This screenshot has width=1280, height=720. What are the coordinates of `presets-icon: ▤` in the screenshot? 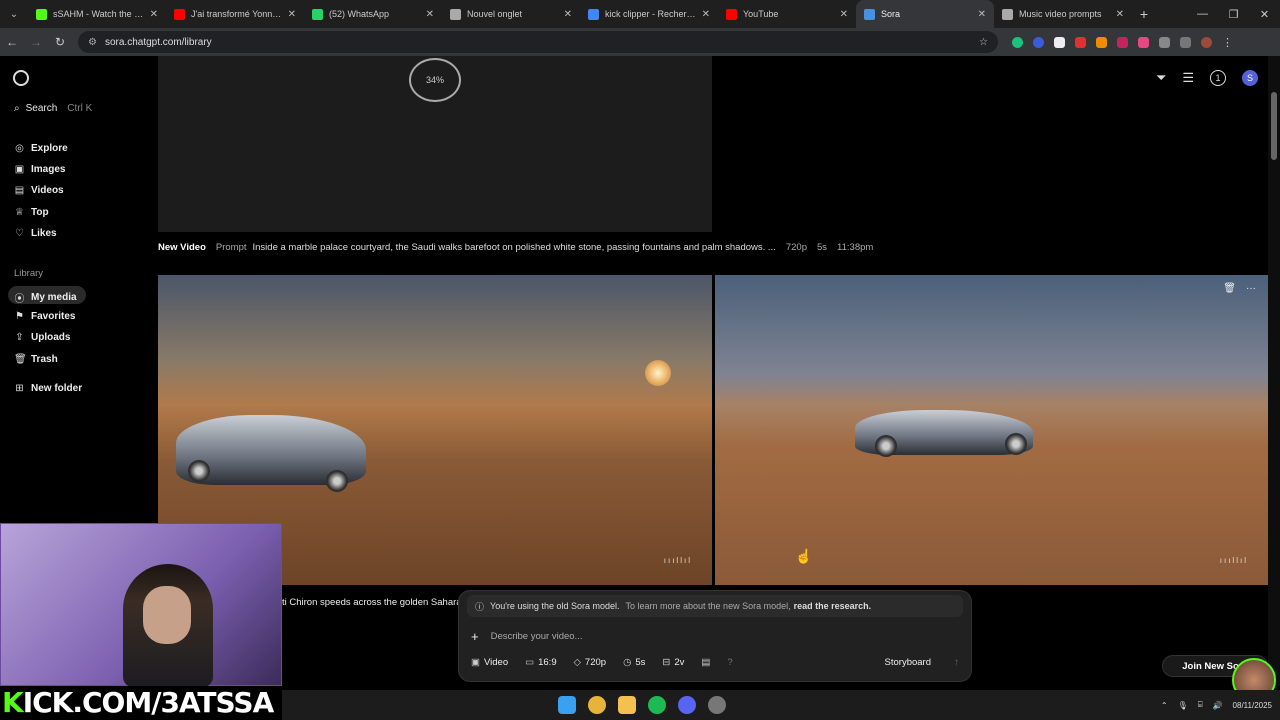 It's located at (705, 662).